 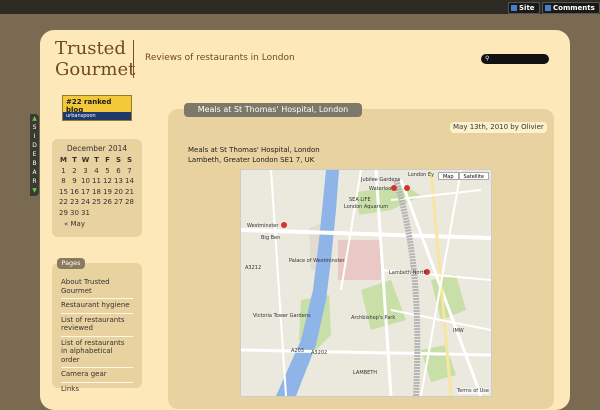 I want to click on page-link: List of restaurants reviewed, so click(x=97, y=325).